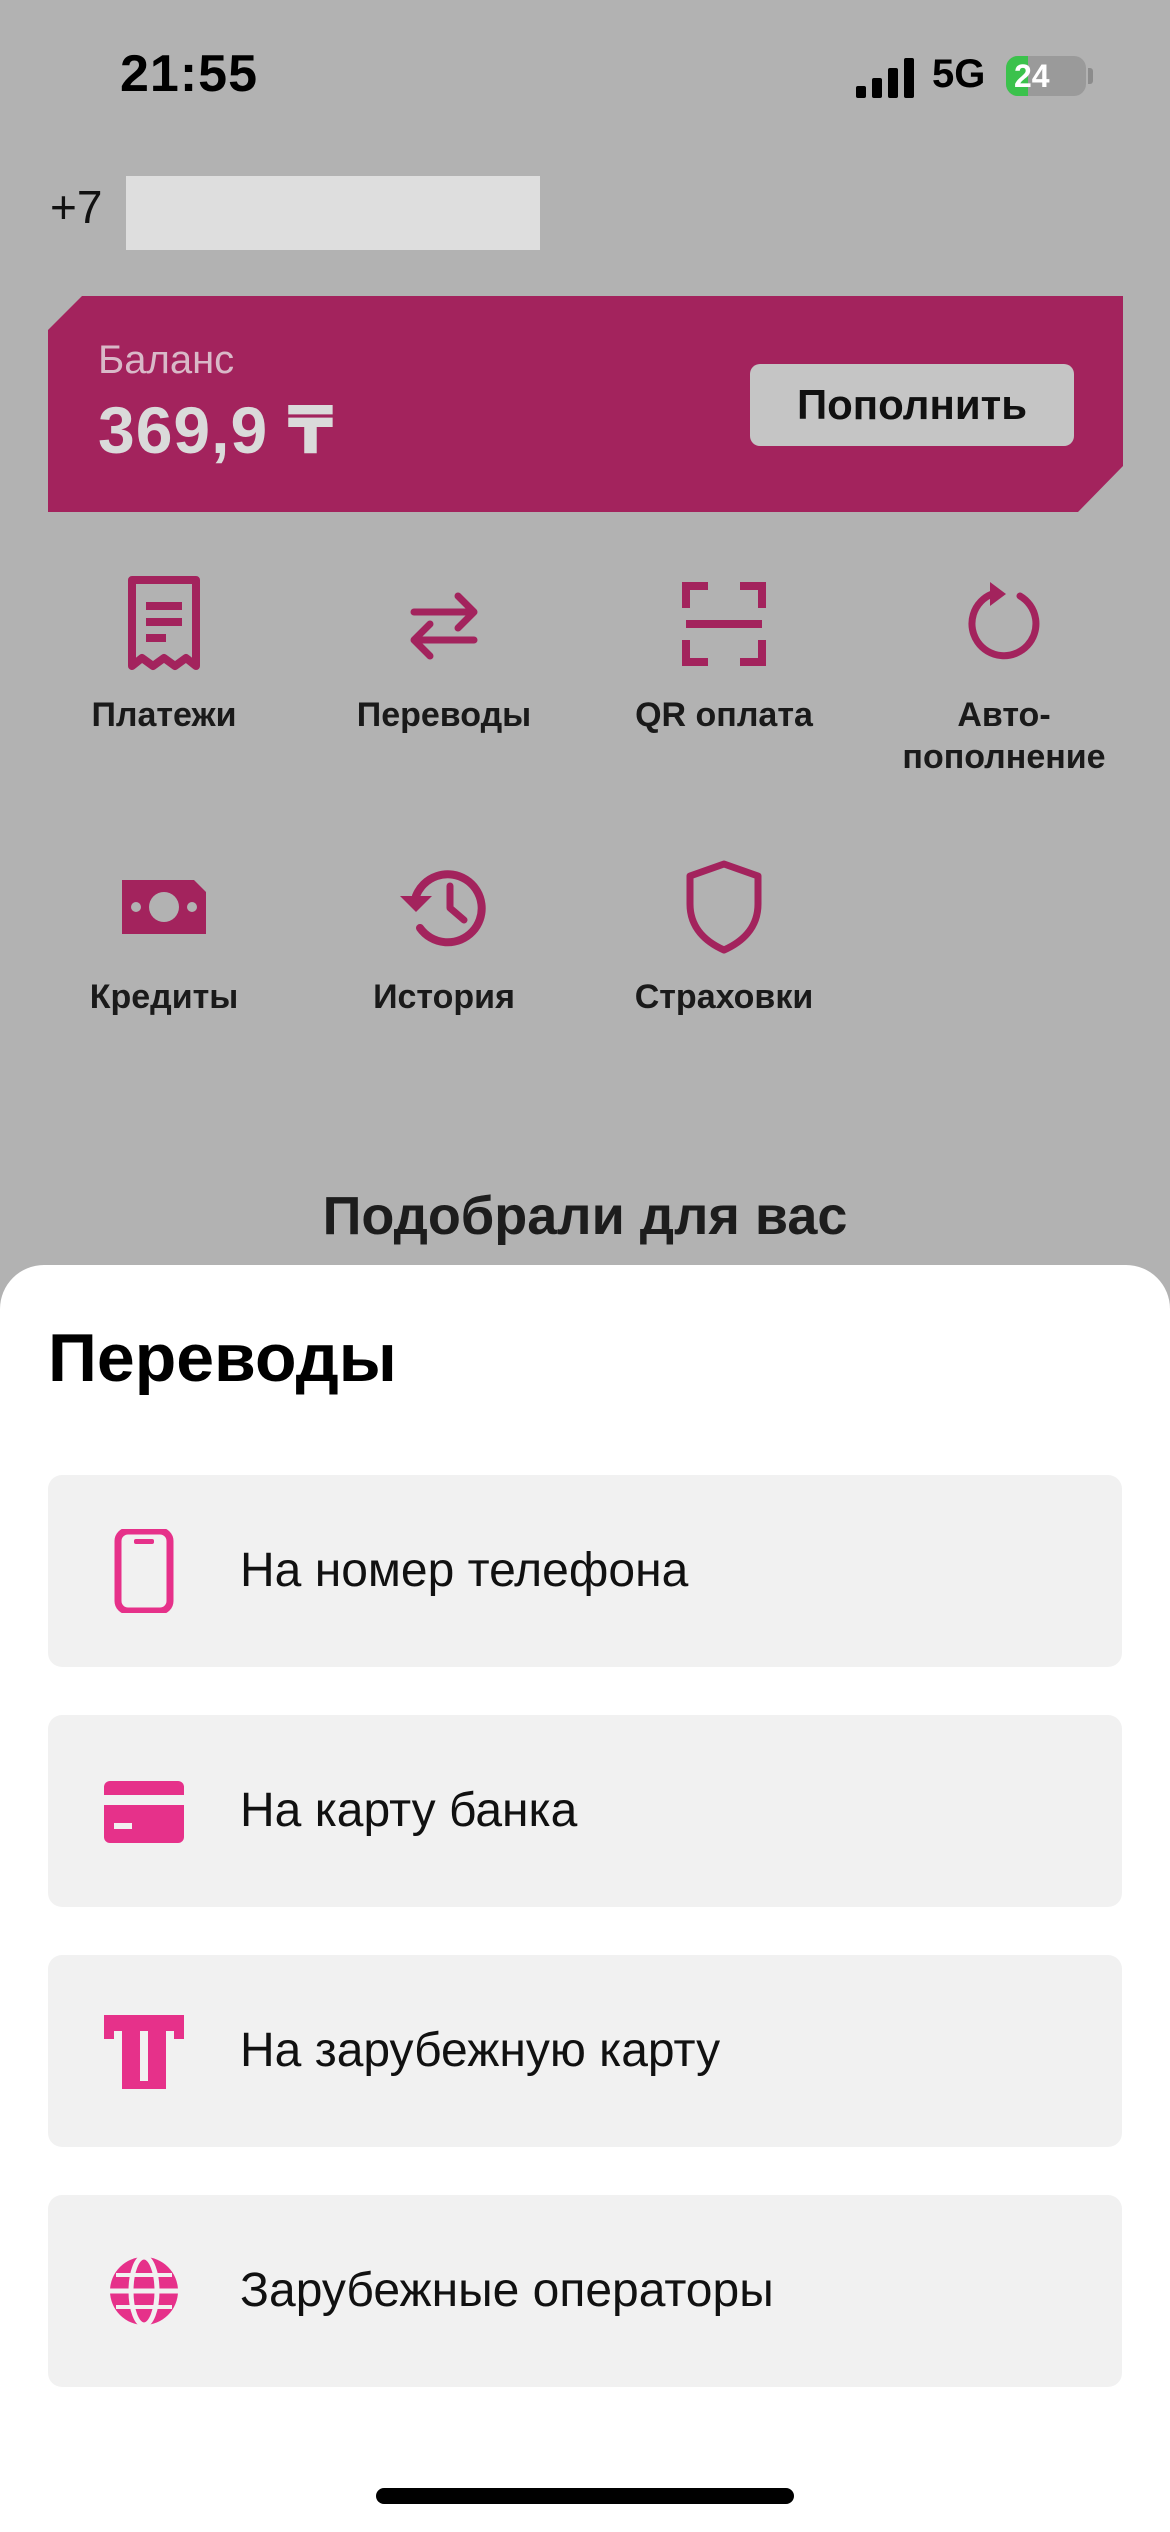 This screenshot has width=1170, height=2532. What do you see at coordinates (444, 715) in the screenshot?
I see `quick-action-label: Переводы` at bounding box center [444, 715].